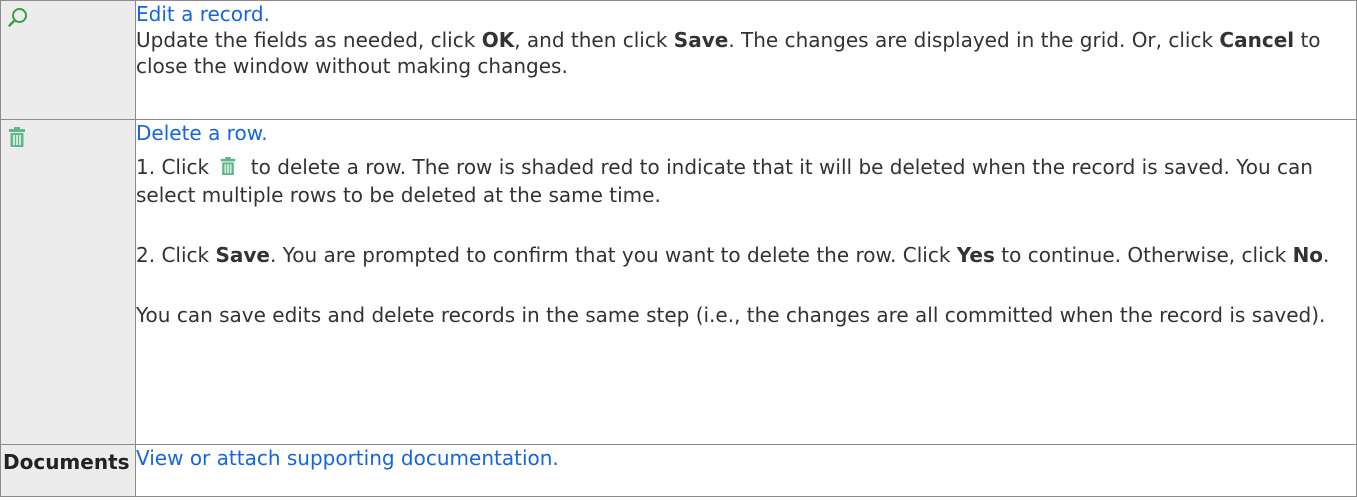 The image size is (1357, 501). What do you see at coordinates (68, 470) in the screenshot?
I see `documents-label: Documents` at bounding box center [68, 470].